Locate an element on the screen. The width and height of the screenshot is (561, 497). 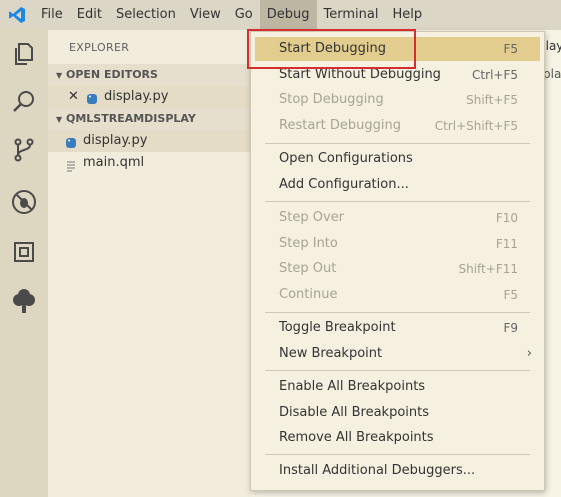
editor-breadcrumb-fragment: pla is located at coordinates (552, 74).